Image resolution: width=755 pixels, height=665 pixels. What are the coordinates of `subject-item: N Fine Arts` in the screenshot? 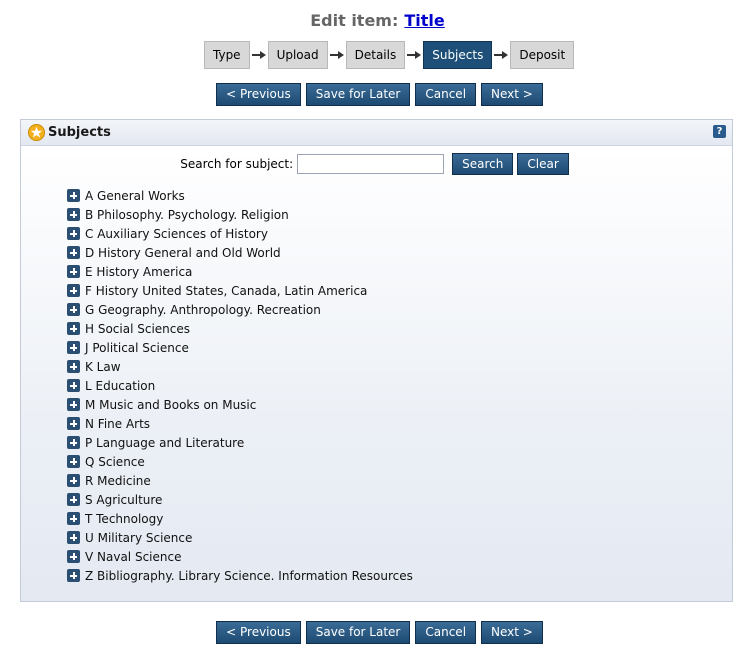 It's located at (240, 423).